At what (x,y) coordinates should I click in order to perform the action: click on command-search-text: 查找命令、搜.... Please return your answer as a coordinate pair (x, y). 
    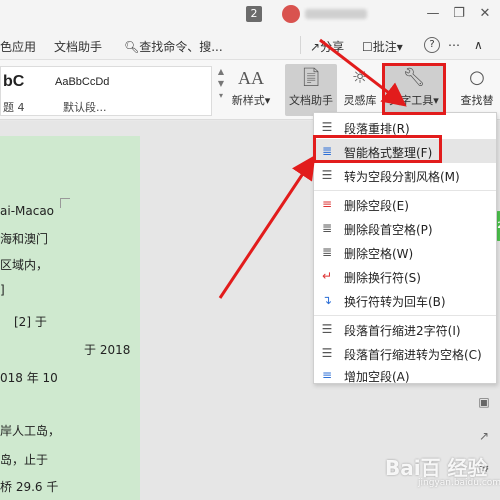
    Looking at the image, I should click on (181, 47).